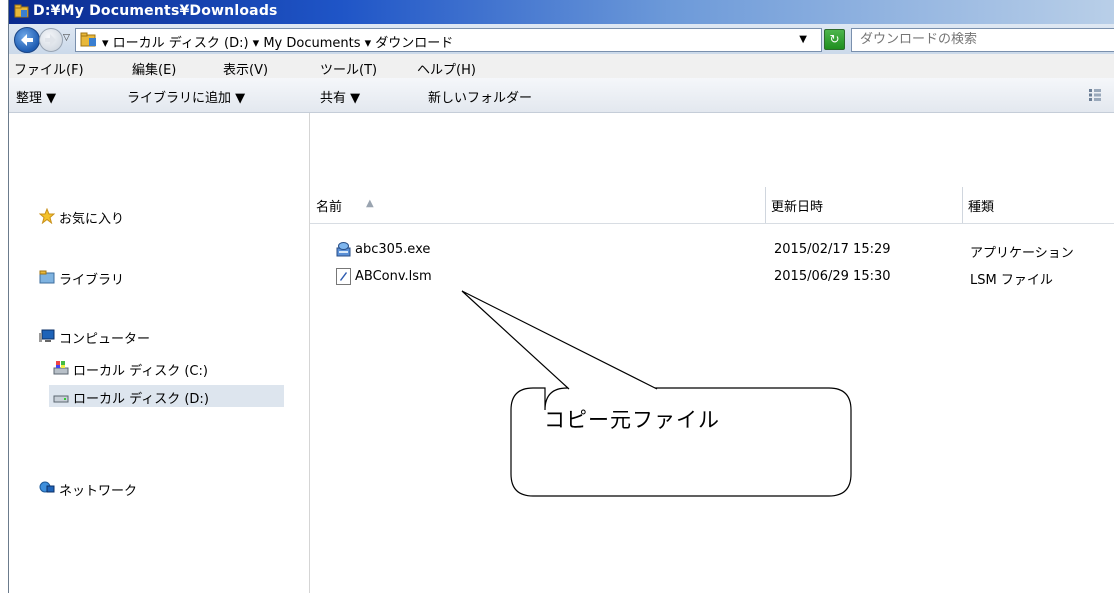  What do you see at coordinates (656, 393) in the screenshot?
I see `callout-annotation` at bounding box center [656, 393].